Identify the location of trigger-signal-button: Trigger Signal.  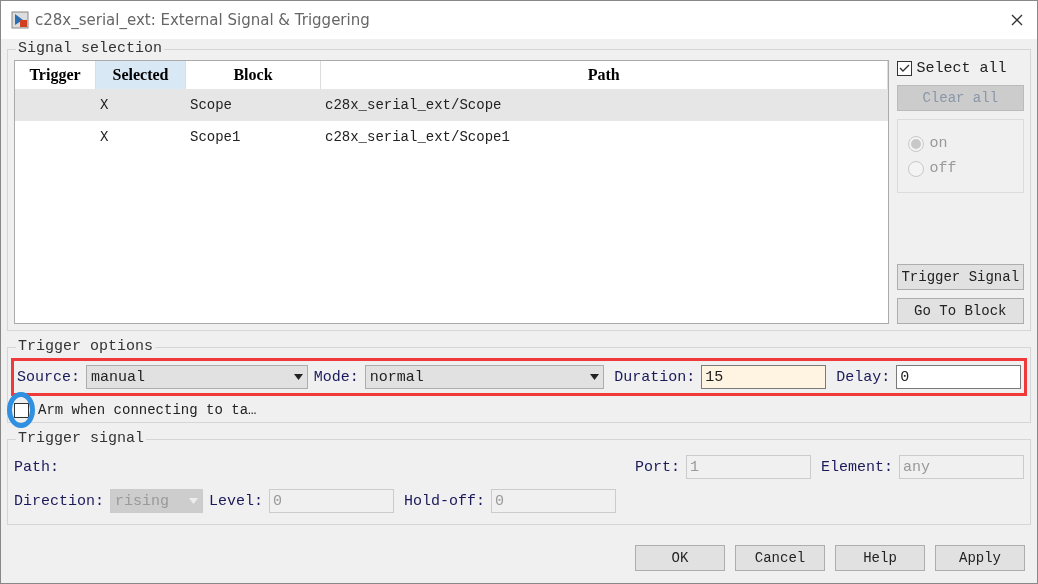
(960, 277).